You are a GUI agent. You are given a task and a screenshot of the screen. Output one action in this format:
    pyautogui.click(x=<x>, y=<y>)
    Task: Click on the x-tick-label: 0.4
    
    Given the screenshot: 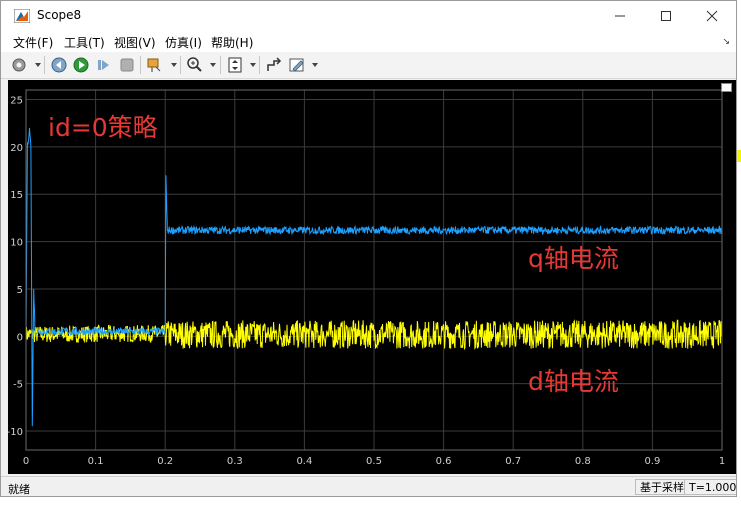 What is the action you would take?
    pyautogui.click(x=304, y=461)
    